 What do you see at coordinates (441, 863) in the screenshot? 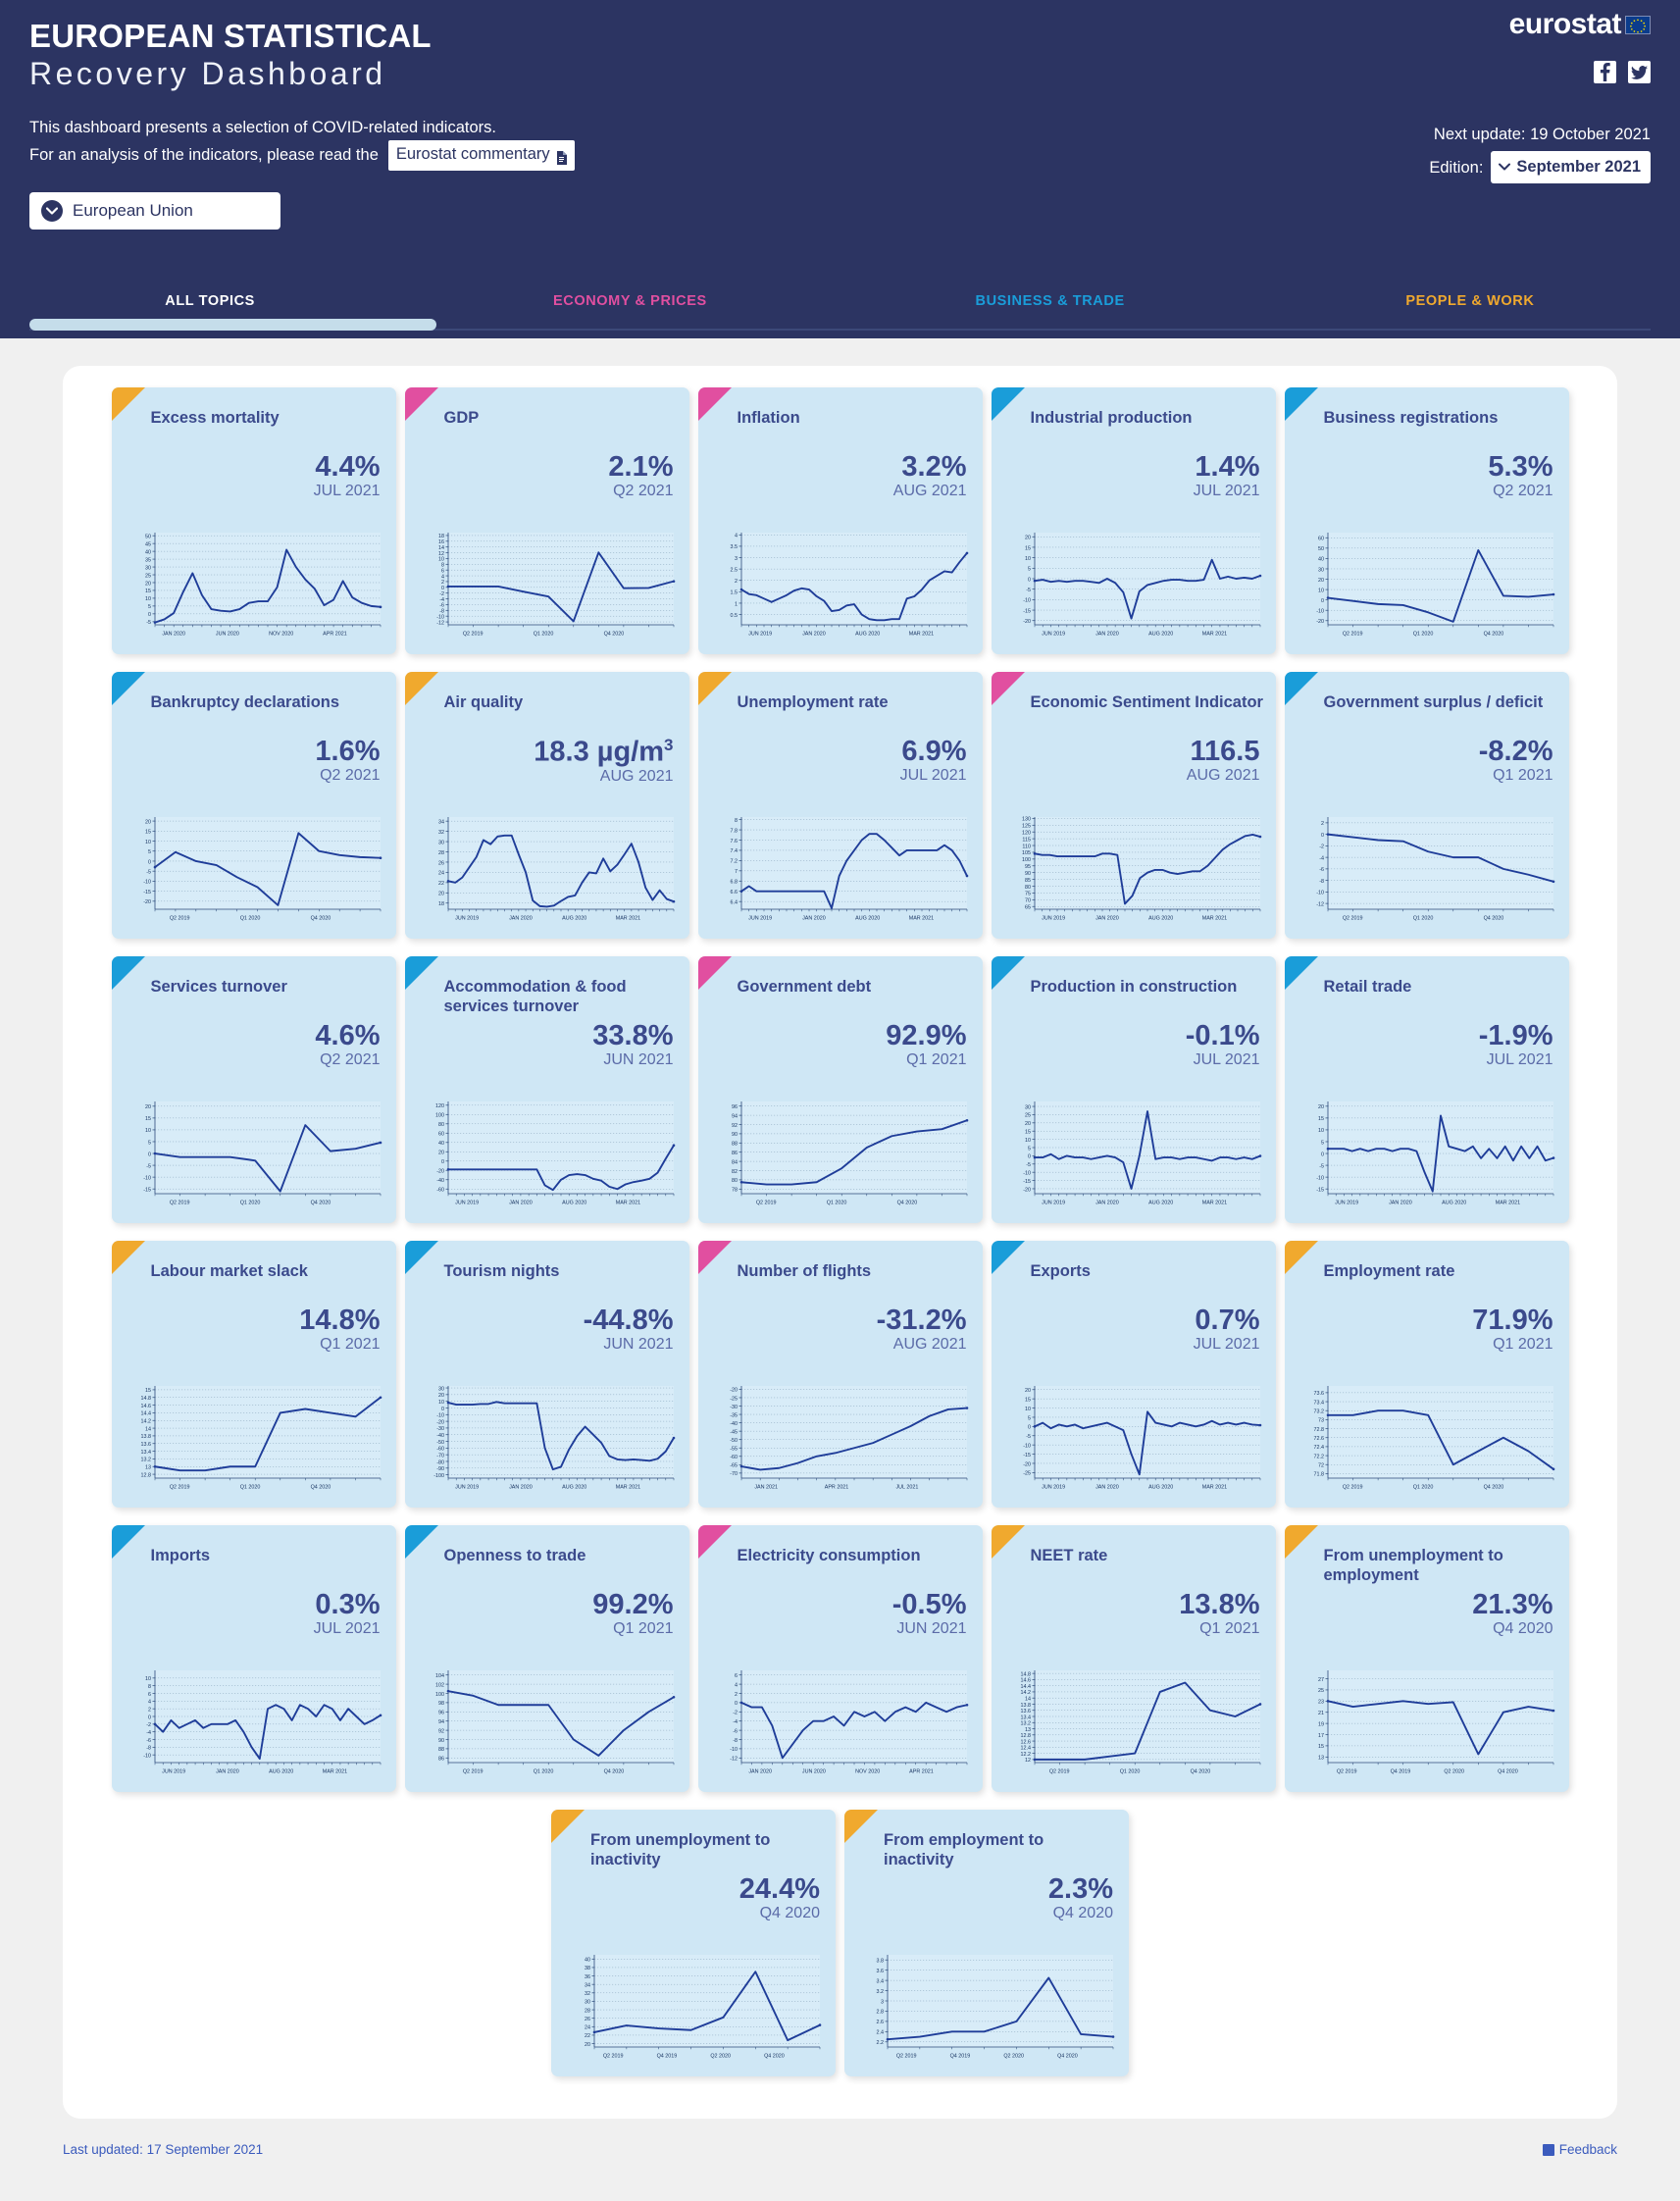
I see `svg-text: 26` at bounding box center [441, 863].